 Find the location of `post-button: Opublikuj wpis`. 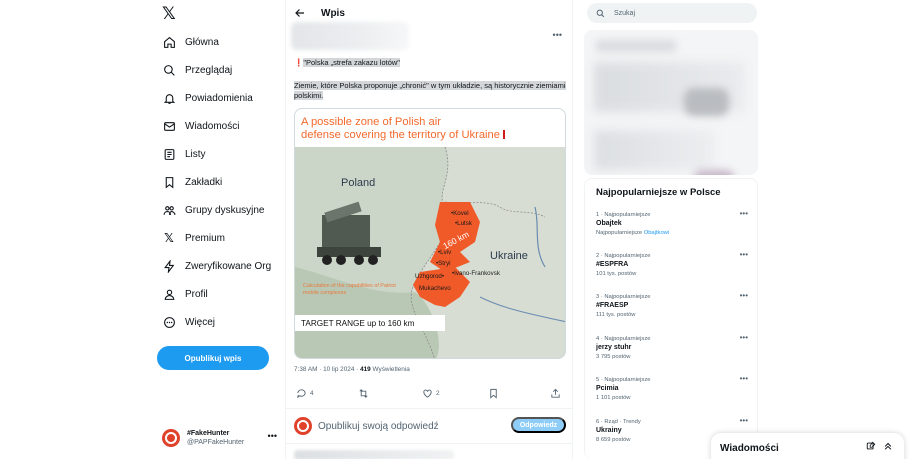

post-button: Opublikuj wpis is located at coordinates (213, 358).